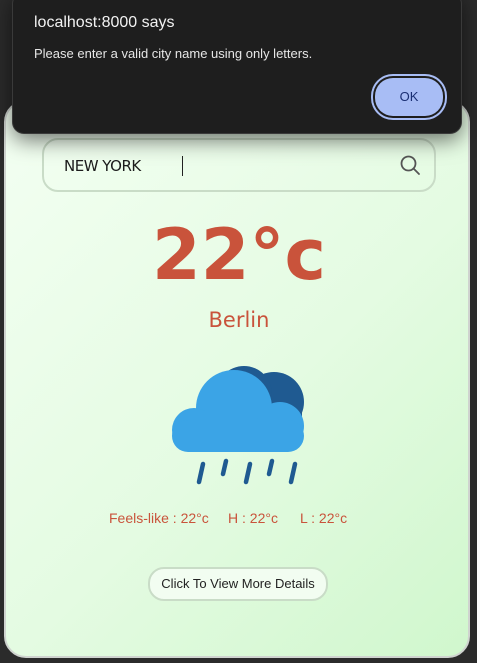 Image resolution: width=477 pixels, height=663 pixels. Describe the element at coordinates (104, 22) in the screenshot. I see `dialog-title: localhost:8000 says` at that location.